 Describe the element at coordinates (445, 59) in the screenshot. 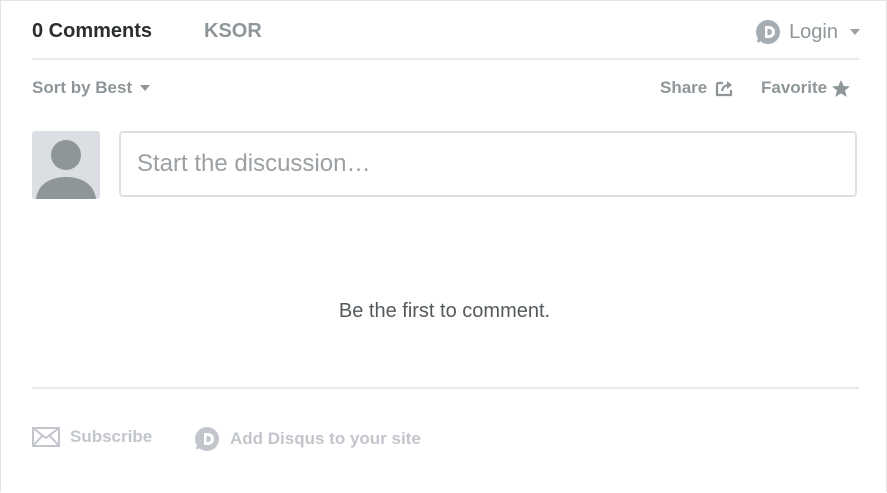

I see `nav-divider` at that location.